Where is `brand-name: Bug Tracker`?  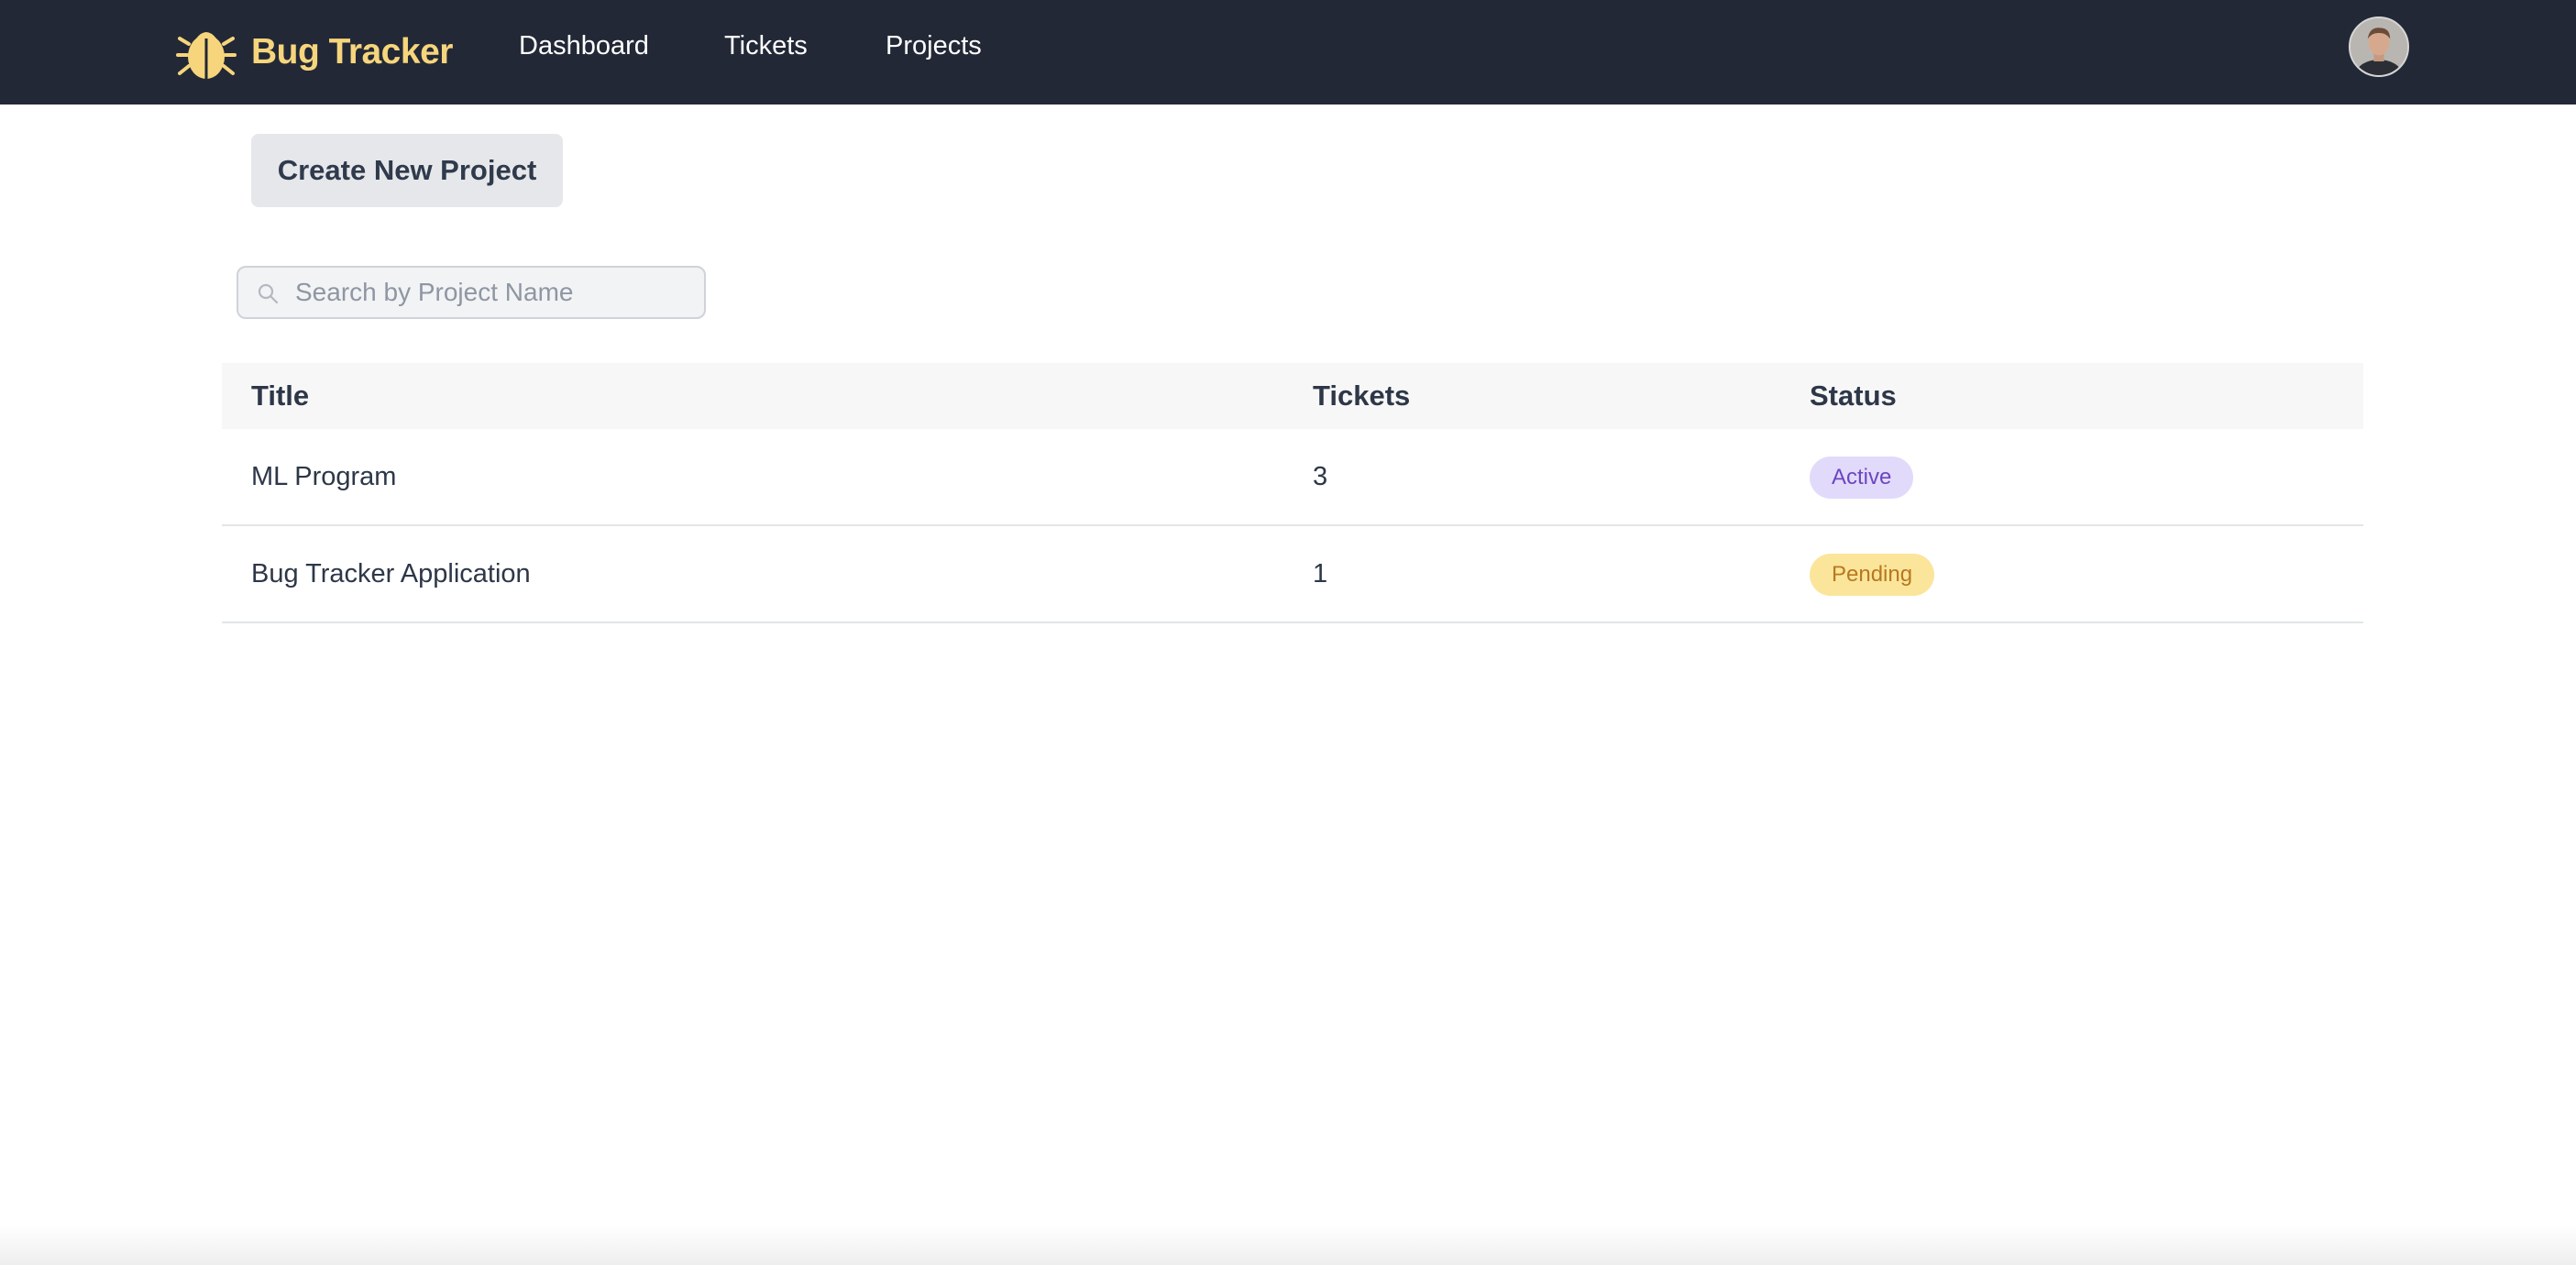 brand-name: Bug Tracker is located at coordinates (352, 52).